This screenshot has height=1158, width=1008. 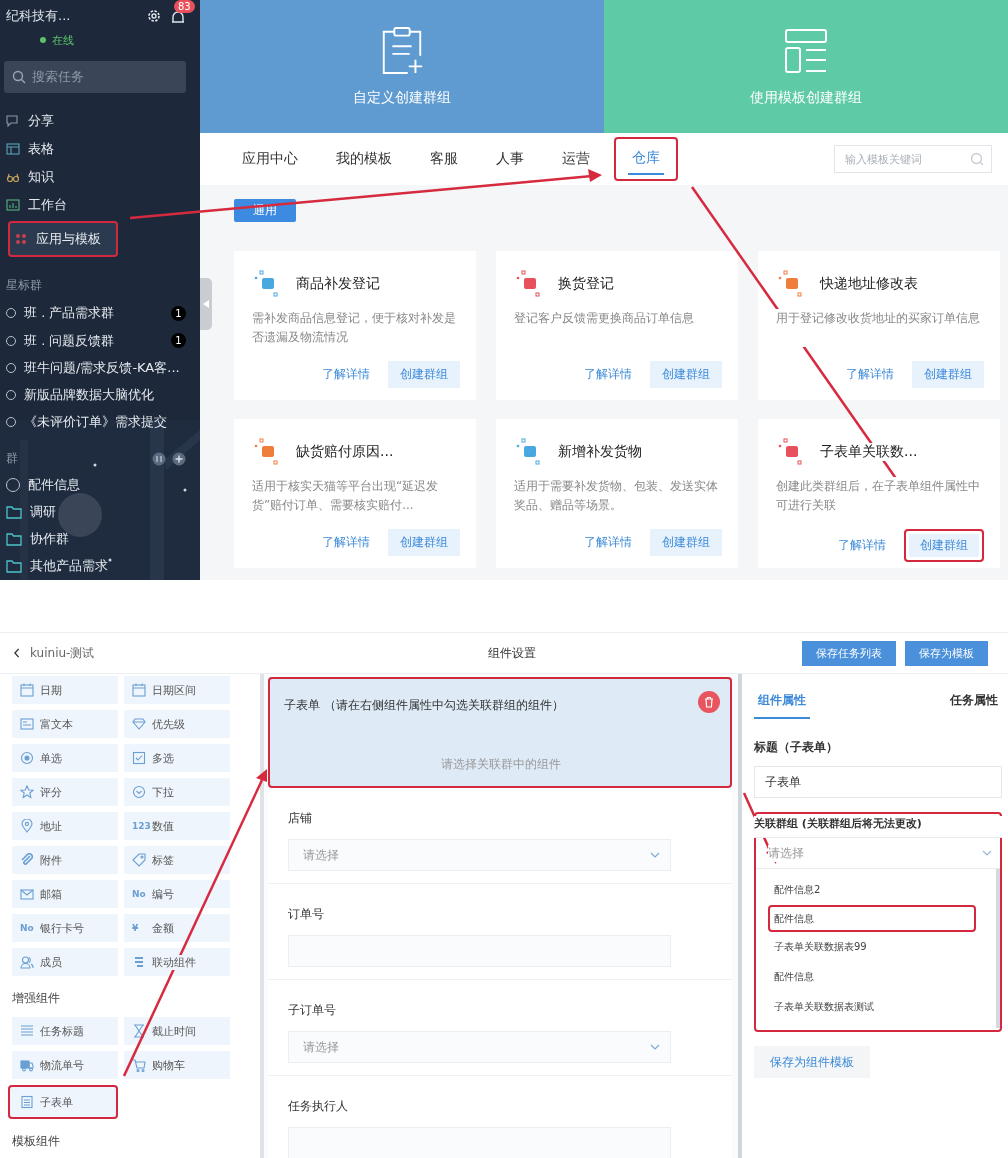 I want to click on component-item: No 编号, so click(x=177, y=894).